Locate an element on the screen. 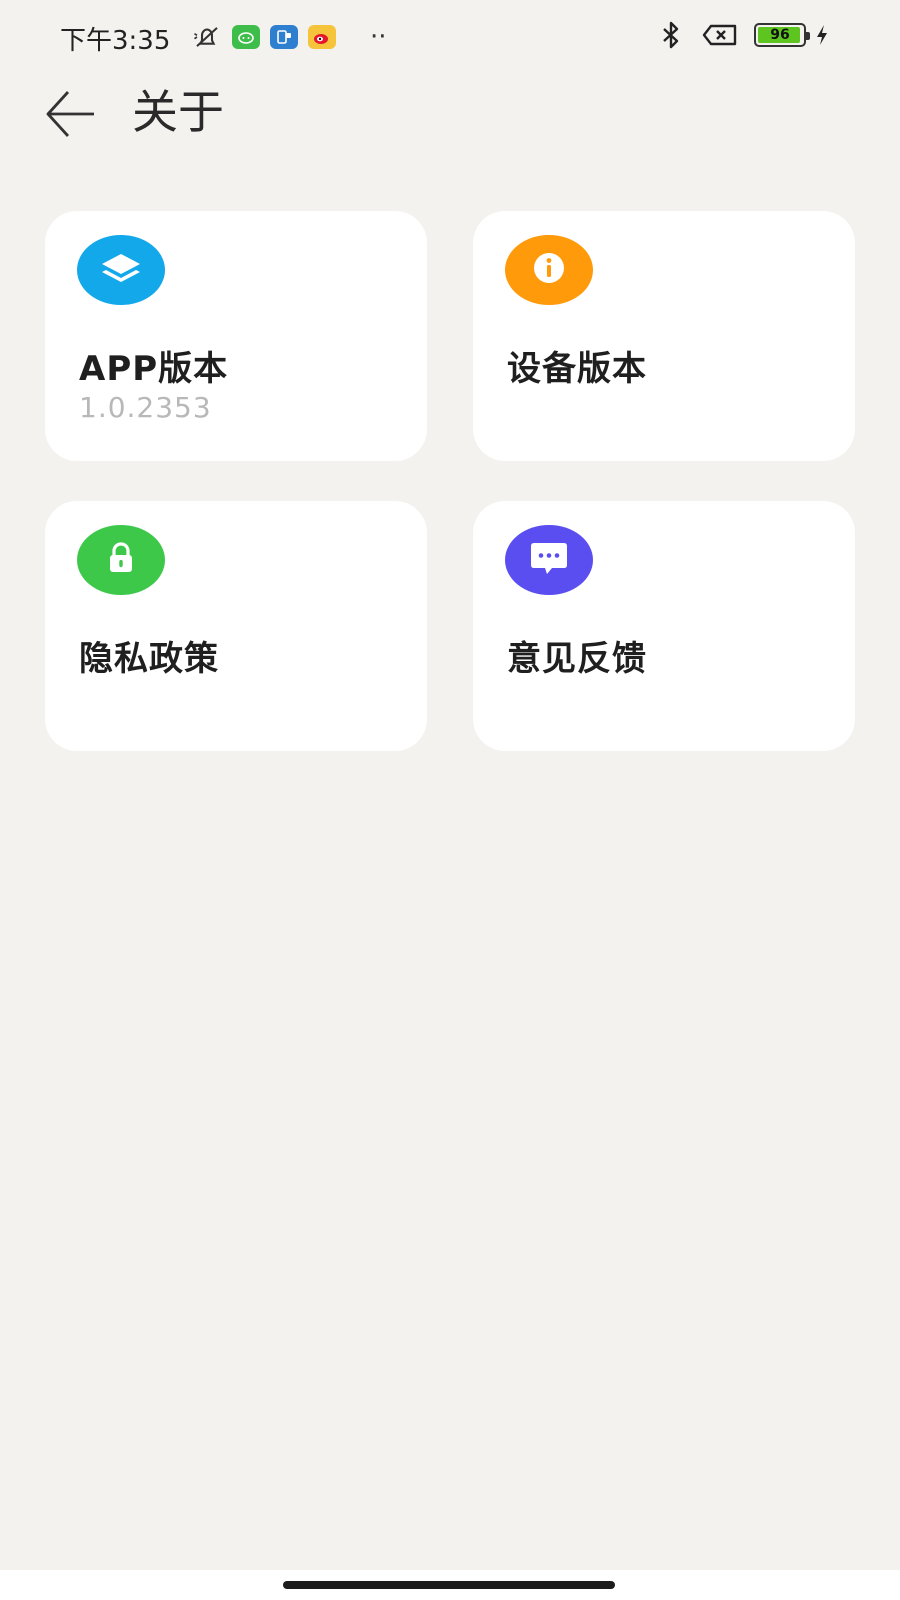  arrow-left-icon is located at coordinates (70, 118).